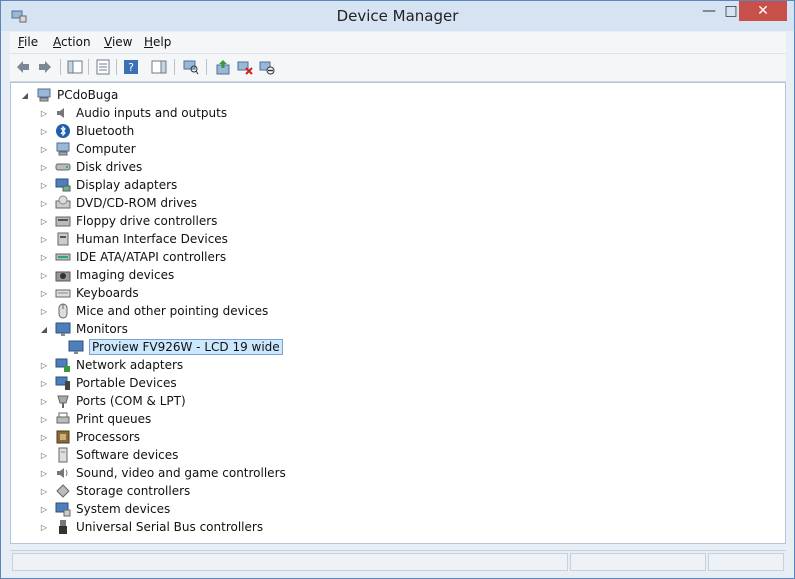  I want to click on tree-category: ▷ Portable Devices, so click(108, 383).